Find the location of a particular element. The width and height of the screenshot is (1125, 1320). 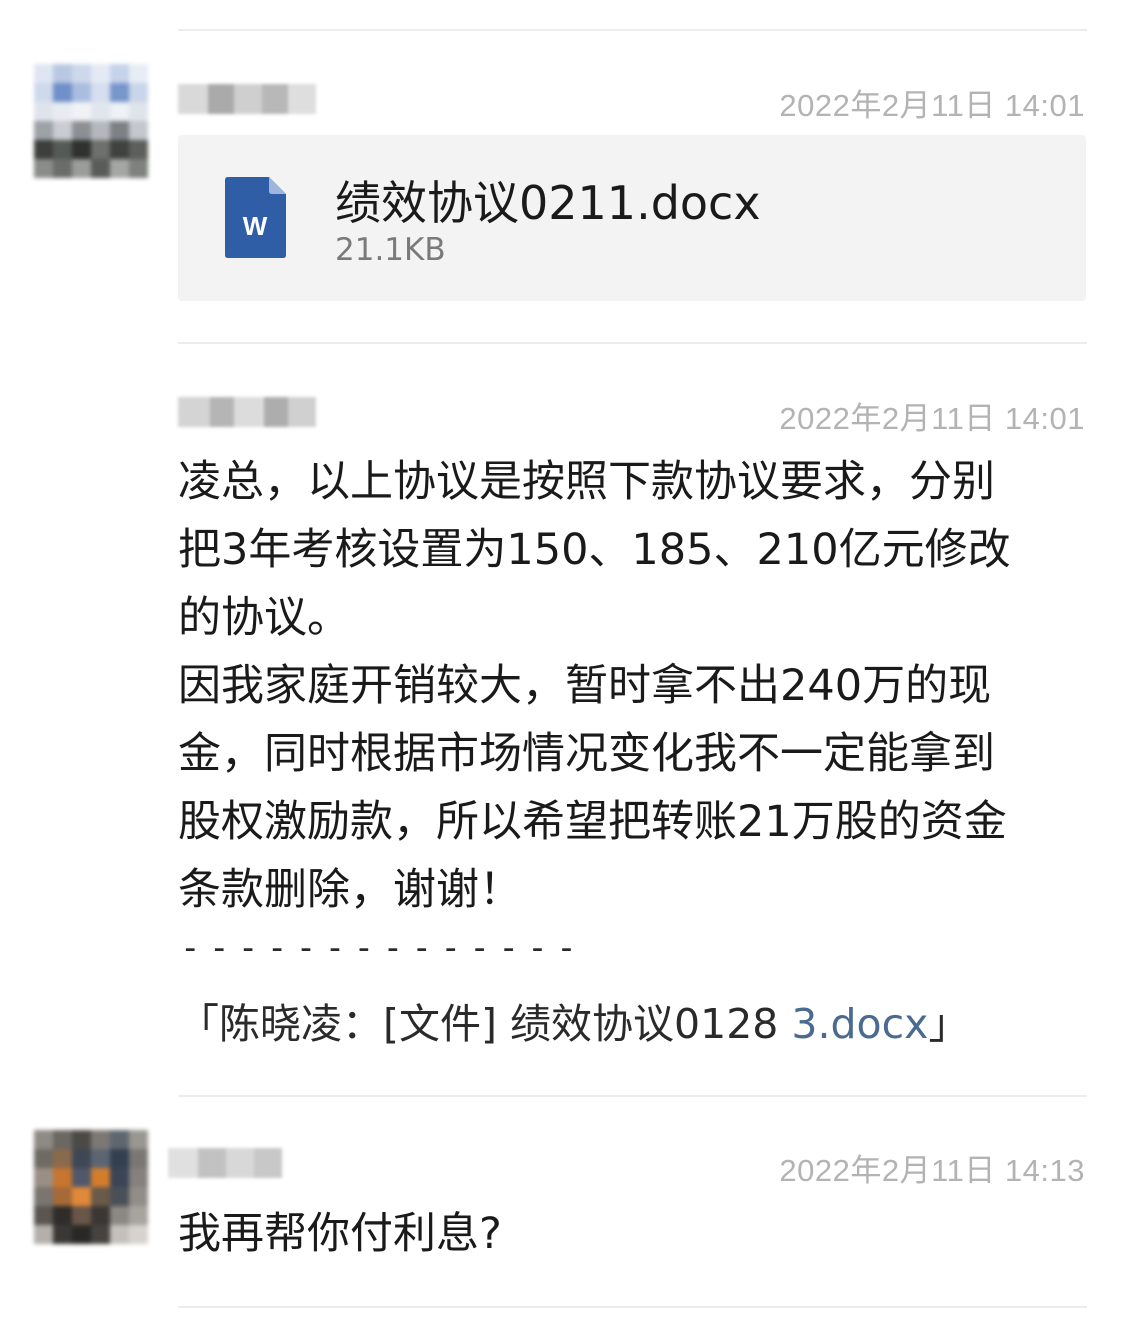

top-divider is located at coordinates (632, 30).